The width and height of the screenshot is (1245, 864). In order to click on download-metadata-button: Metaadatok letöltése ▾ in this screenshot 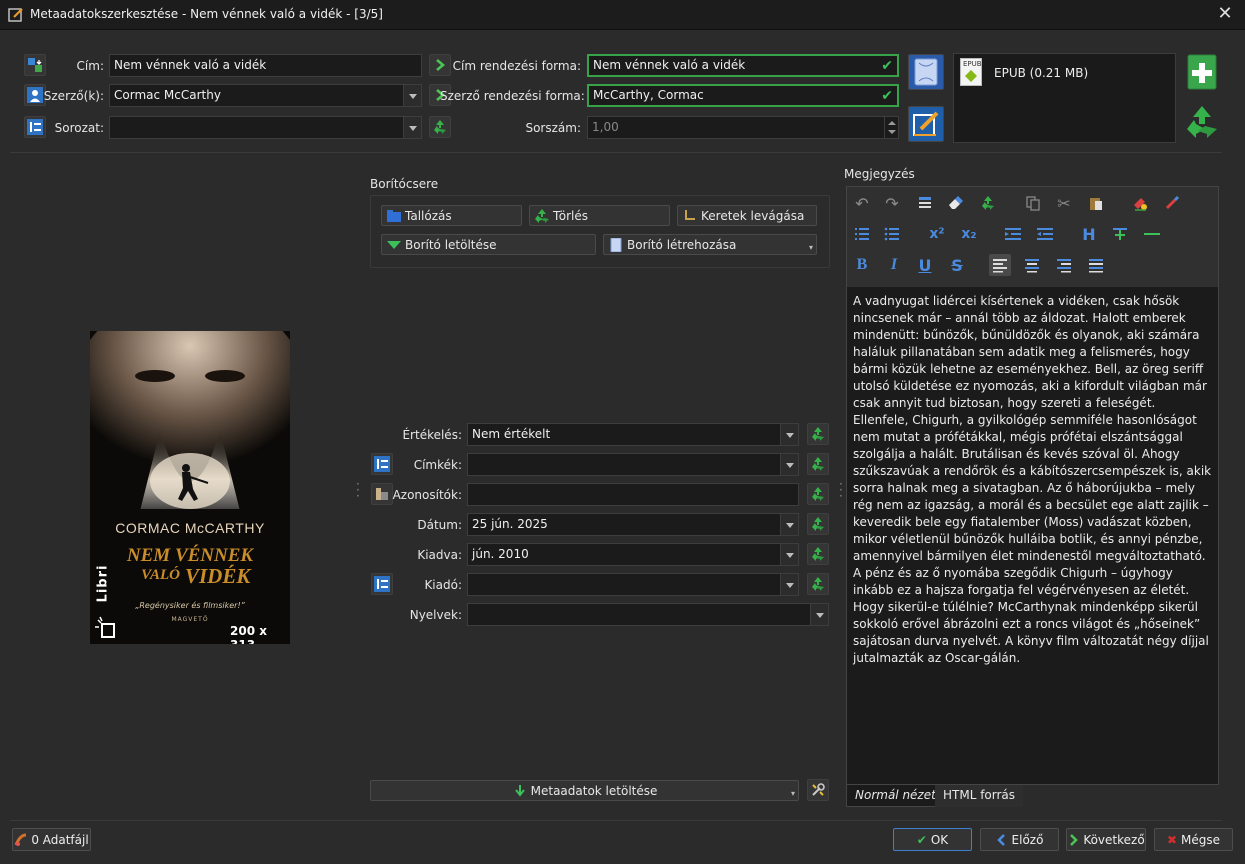, I will do `click(584, 790)`.